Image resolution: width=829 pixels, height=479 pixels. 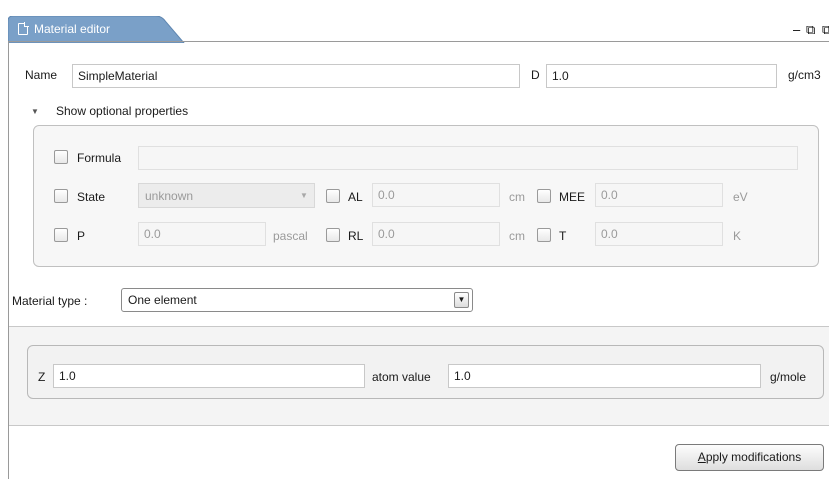 What do you see at coordinates (99, 158) in the screenshot?
I see `formula-label: Formula` at bounding box center [99, 158].